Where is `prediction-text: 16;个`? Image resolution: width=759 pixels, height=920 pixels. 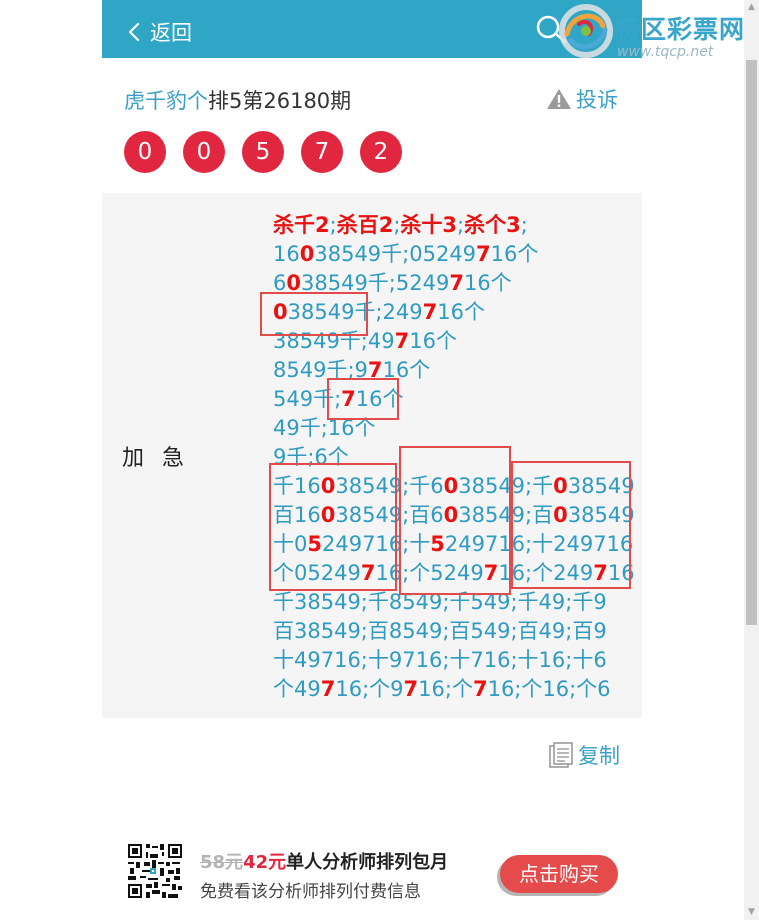 prediction-text: 16;个 is located at coordinates (445, 689).